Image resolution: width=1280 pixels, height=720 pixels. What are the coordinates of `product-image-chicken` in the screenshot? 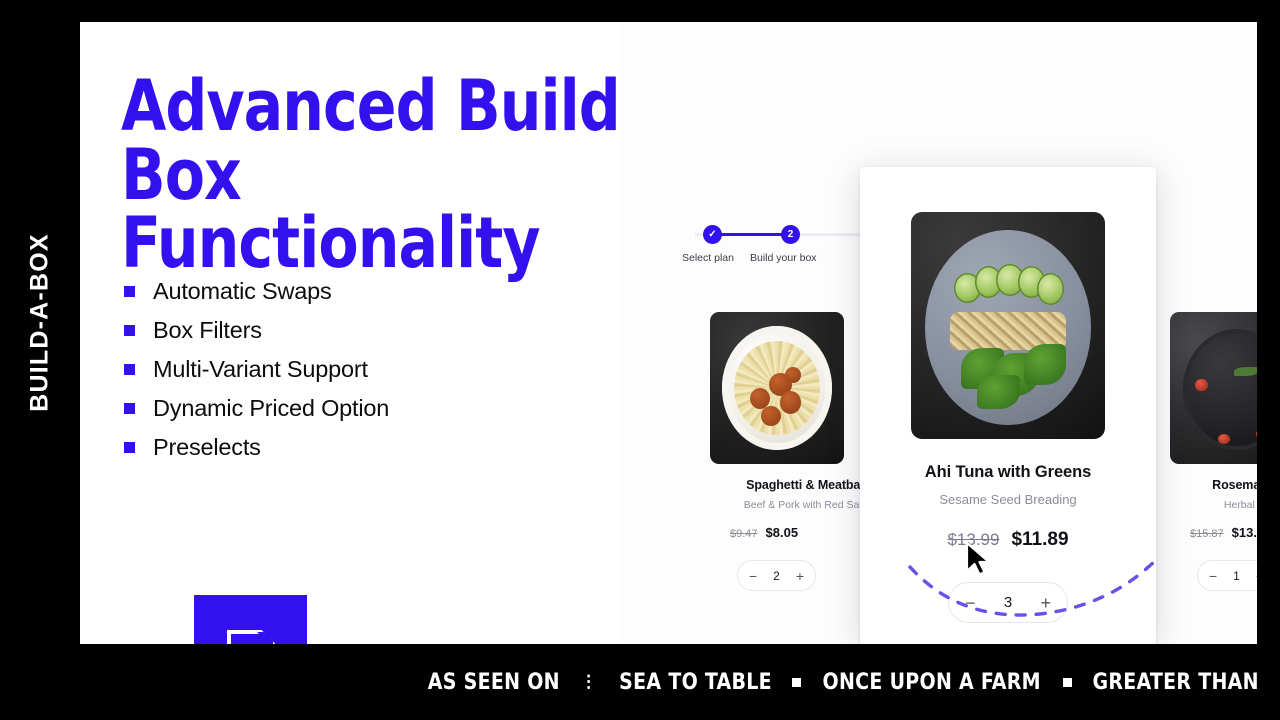 It's located at (1213, 388).